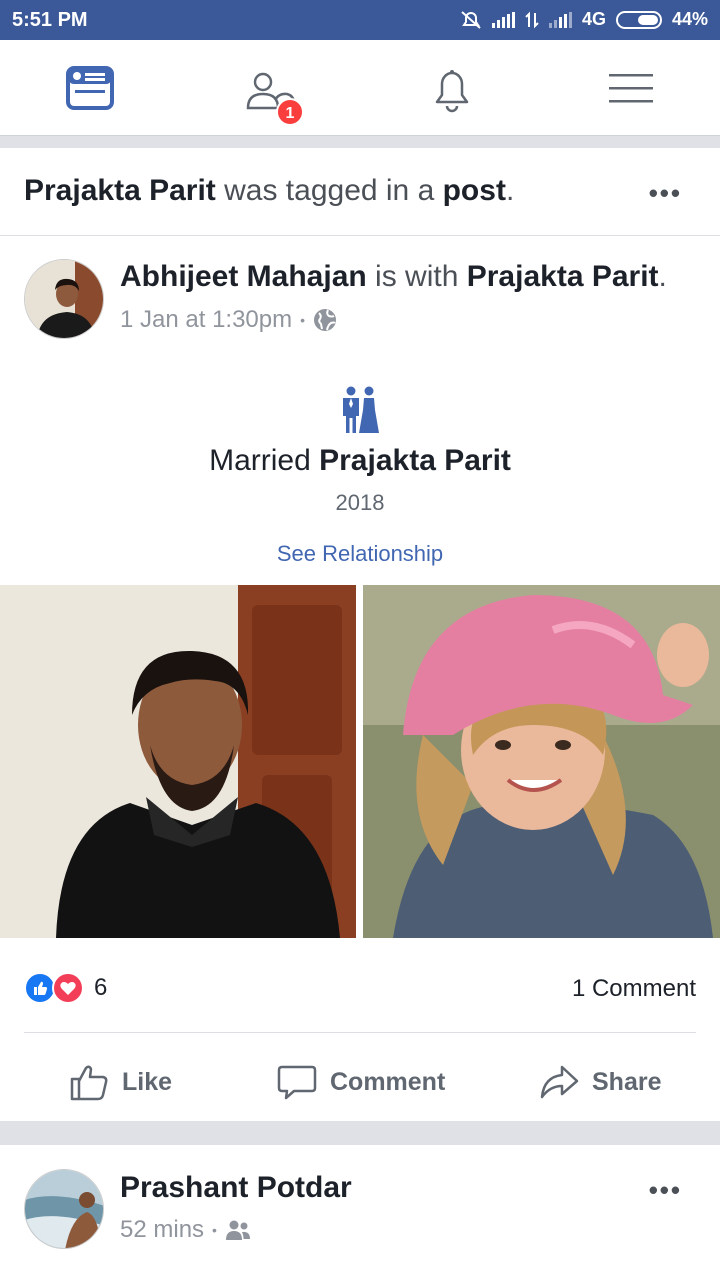 The height and width of the screenshot is (1280, 720). What do you see at coordinates (64, 299) in the screenshot?
I see `author-avatar` at bounding box center [64, 299].